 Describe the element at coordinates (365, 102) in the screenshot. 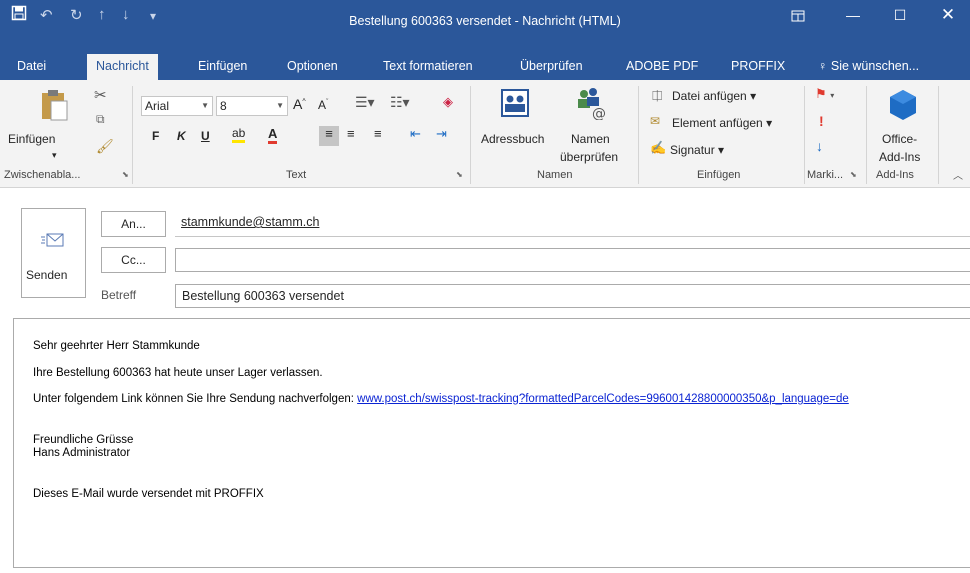

I see `bullets-icon: ☰▾` at that location.